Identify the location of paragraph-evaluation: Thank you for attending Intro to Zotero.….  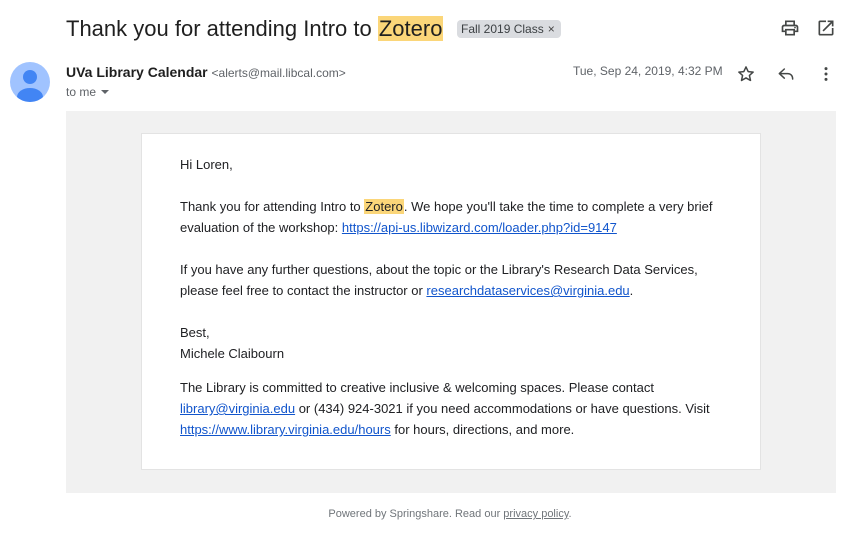
(455, 217).